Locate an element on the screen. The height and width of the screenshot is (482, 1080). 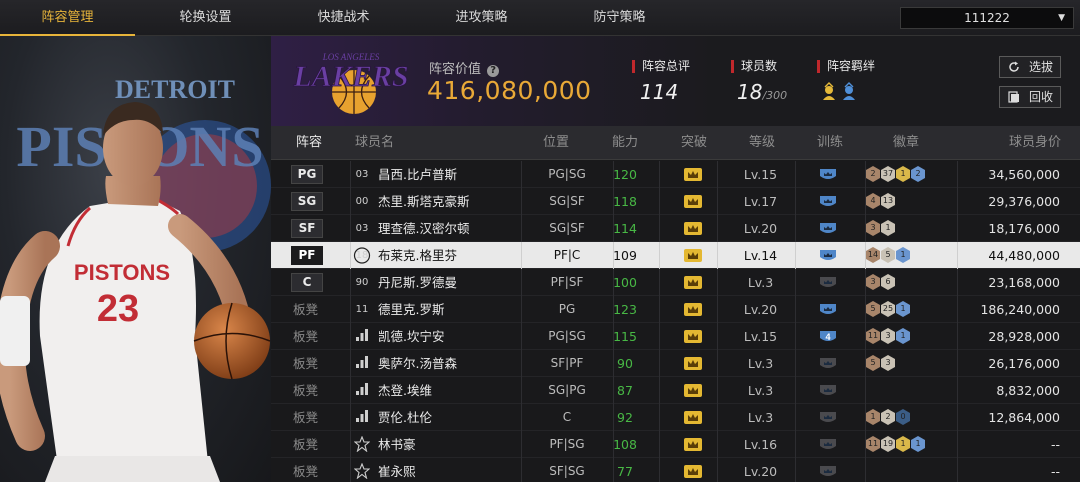
select-player-button: 选拔 is located at coordinates (1030, 67).